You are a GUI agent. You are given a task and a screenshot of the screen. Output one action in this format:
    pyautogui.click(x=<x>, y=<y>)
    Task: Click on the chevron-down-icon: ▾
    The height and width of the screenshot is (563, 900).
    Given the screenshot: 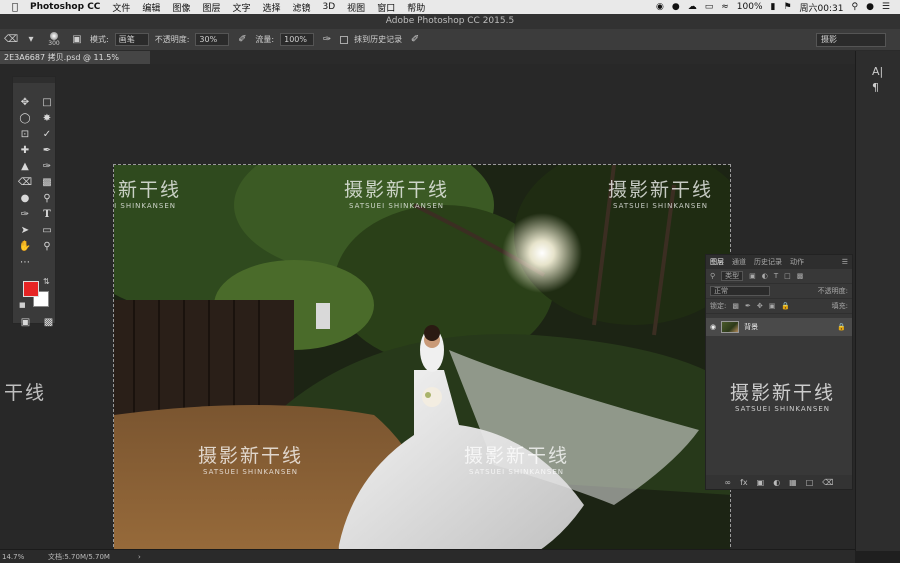 What is the action you would take?
    pyautogui.click(x=31, y=40)
    